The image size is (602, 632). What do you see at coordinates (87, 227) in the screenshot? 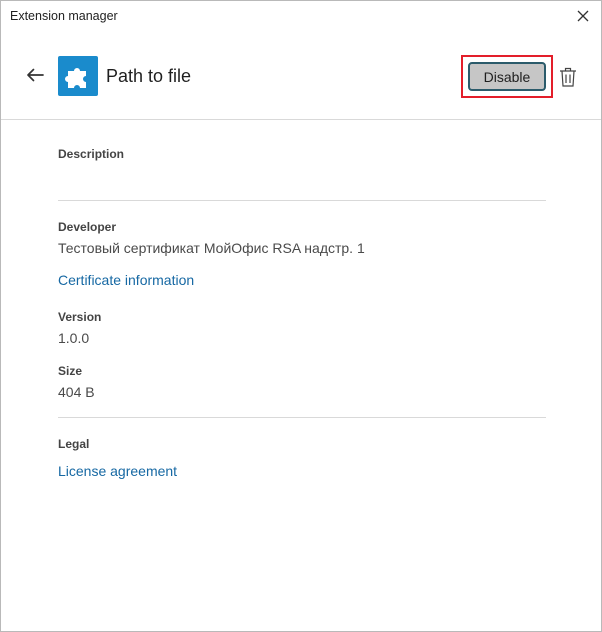
I see `developer-label: Developer` at bounding box center [87, 227].